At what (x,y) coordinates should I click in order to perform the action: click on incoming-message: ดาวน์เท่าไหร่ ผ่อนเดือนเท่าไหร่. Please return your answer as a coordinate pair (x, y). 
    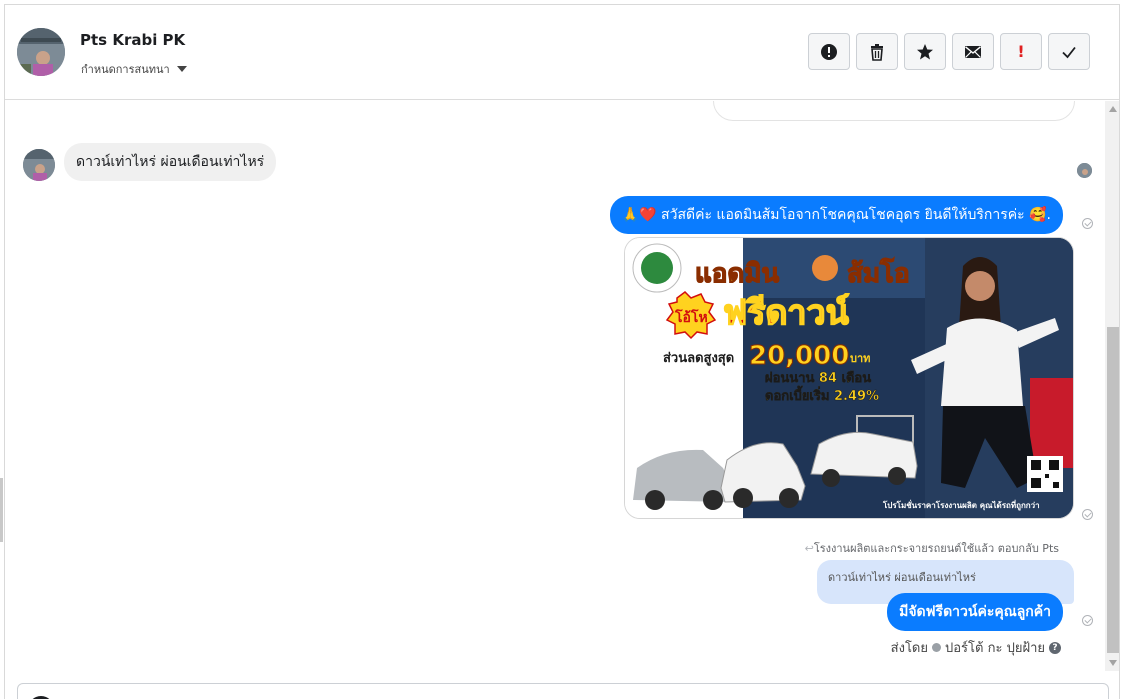
    Looking at the image, I should click on (170, 162).